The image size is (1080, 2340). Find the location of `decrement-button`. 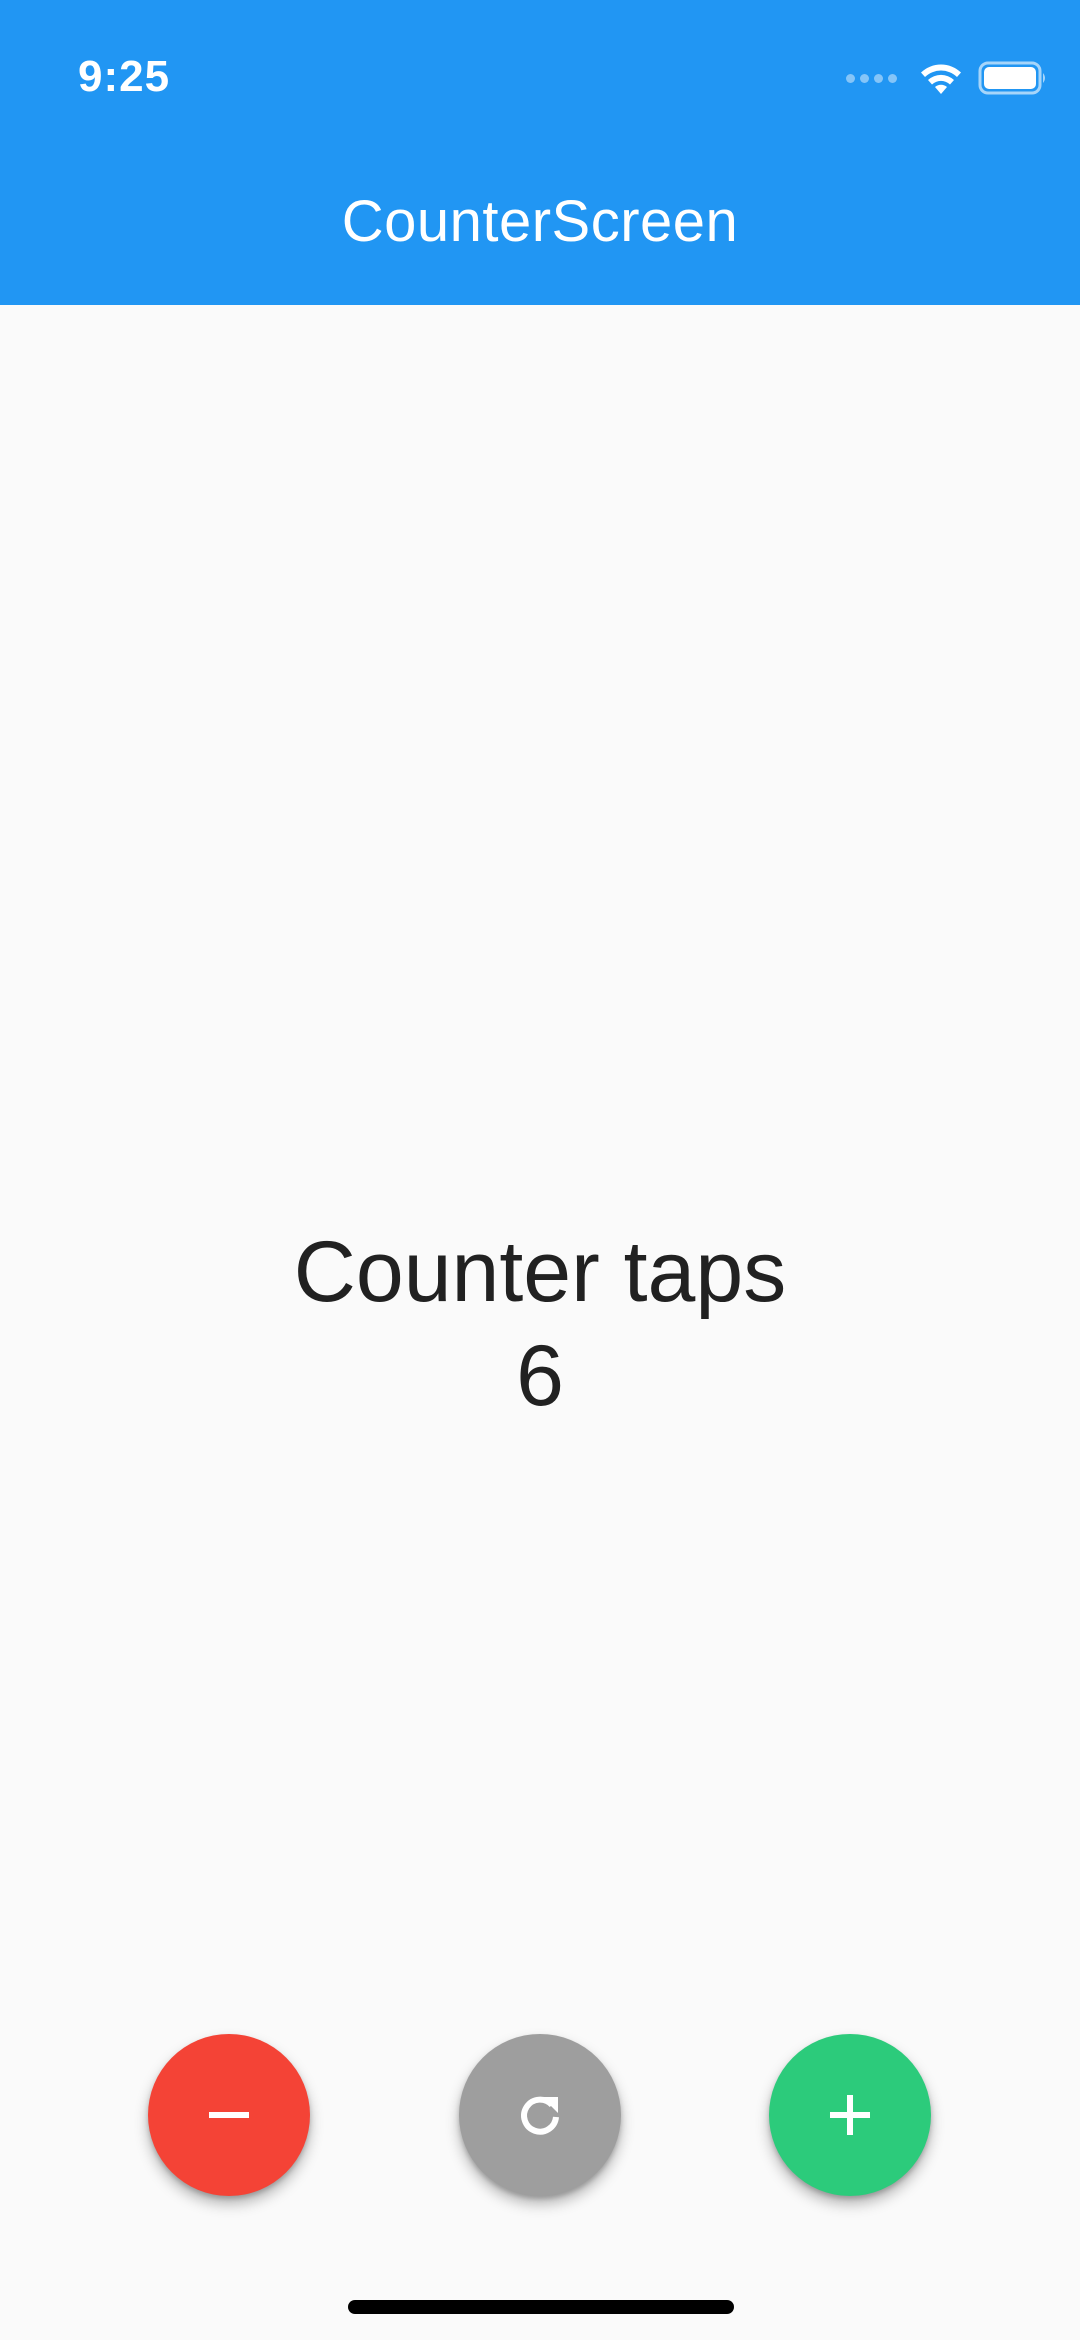

decrement-button is located at coordinates (229, 2115).